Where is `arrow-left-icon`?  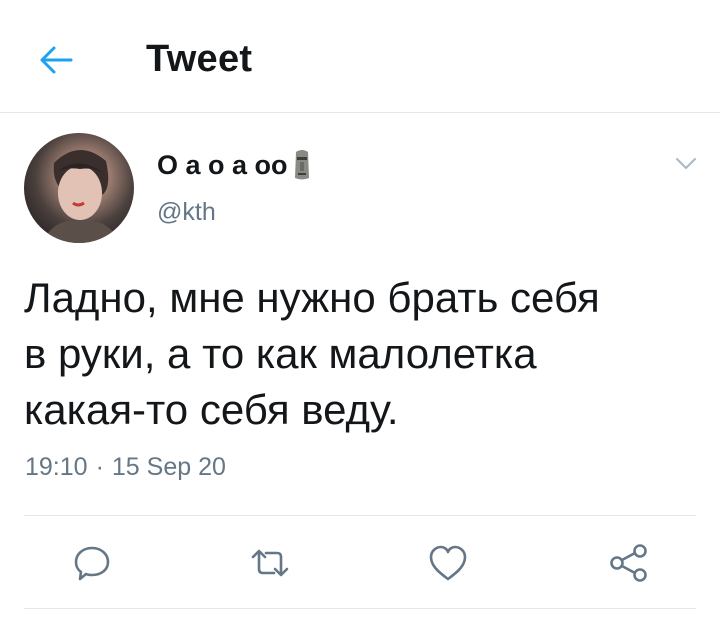
arrow-left-icon is located at coordinates (56, 60).